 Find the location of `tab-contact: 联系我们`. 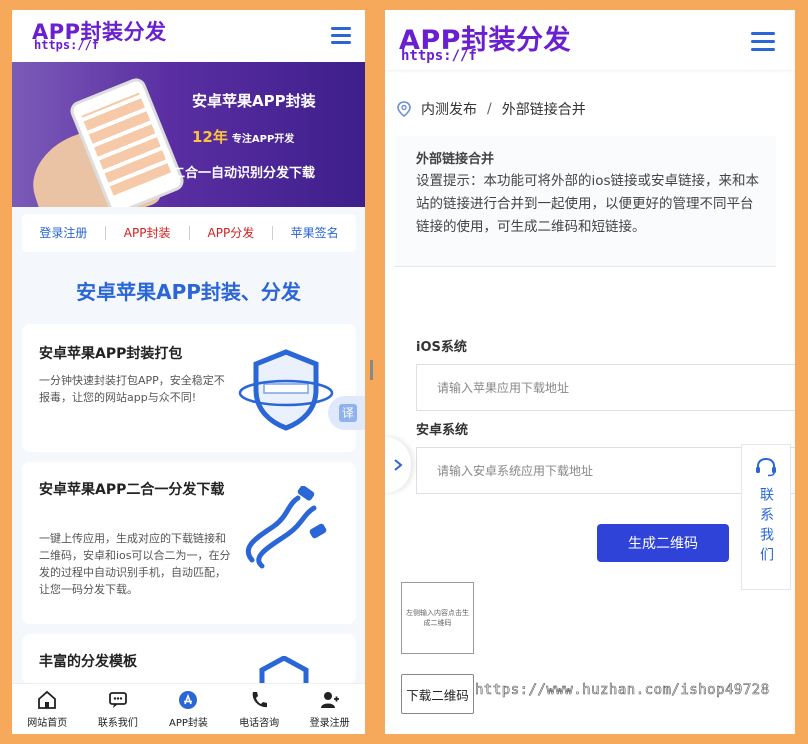

tab-contact: 联系我们 is located at coordinates (118, 709).